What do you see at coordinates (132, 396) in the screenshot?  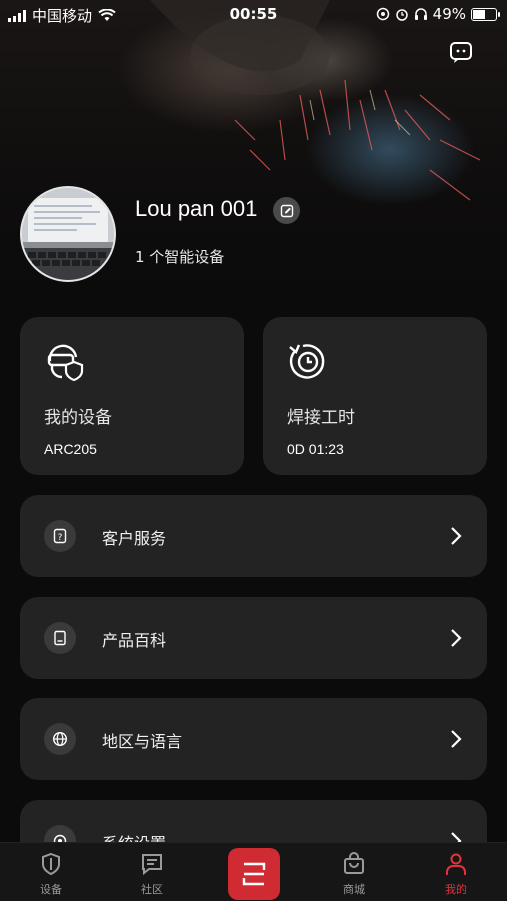 I see `my-devices-card: 我的设备 ARC205` at bounding box center [132, 396].